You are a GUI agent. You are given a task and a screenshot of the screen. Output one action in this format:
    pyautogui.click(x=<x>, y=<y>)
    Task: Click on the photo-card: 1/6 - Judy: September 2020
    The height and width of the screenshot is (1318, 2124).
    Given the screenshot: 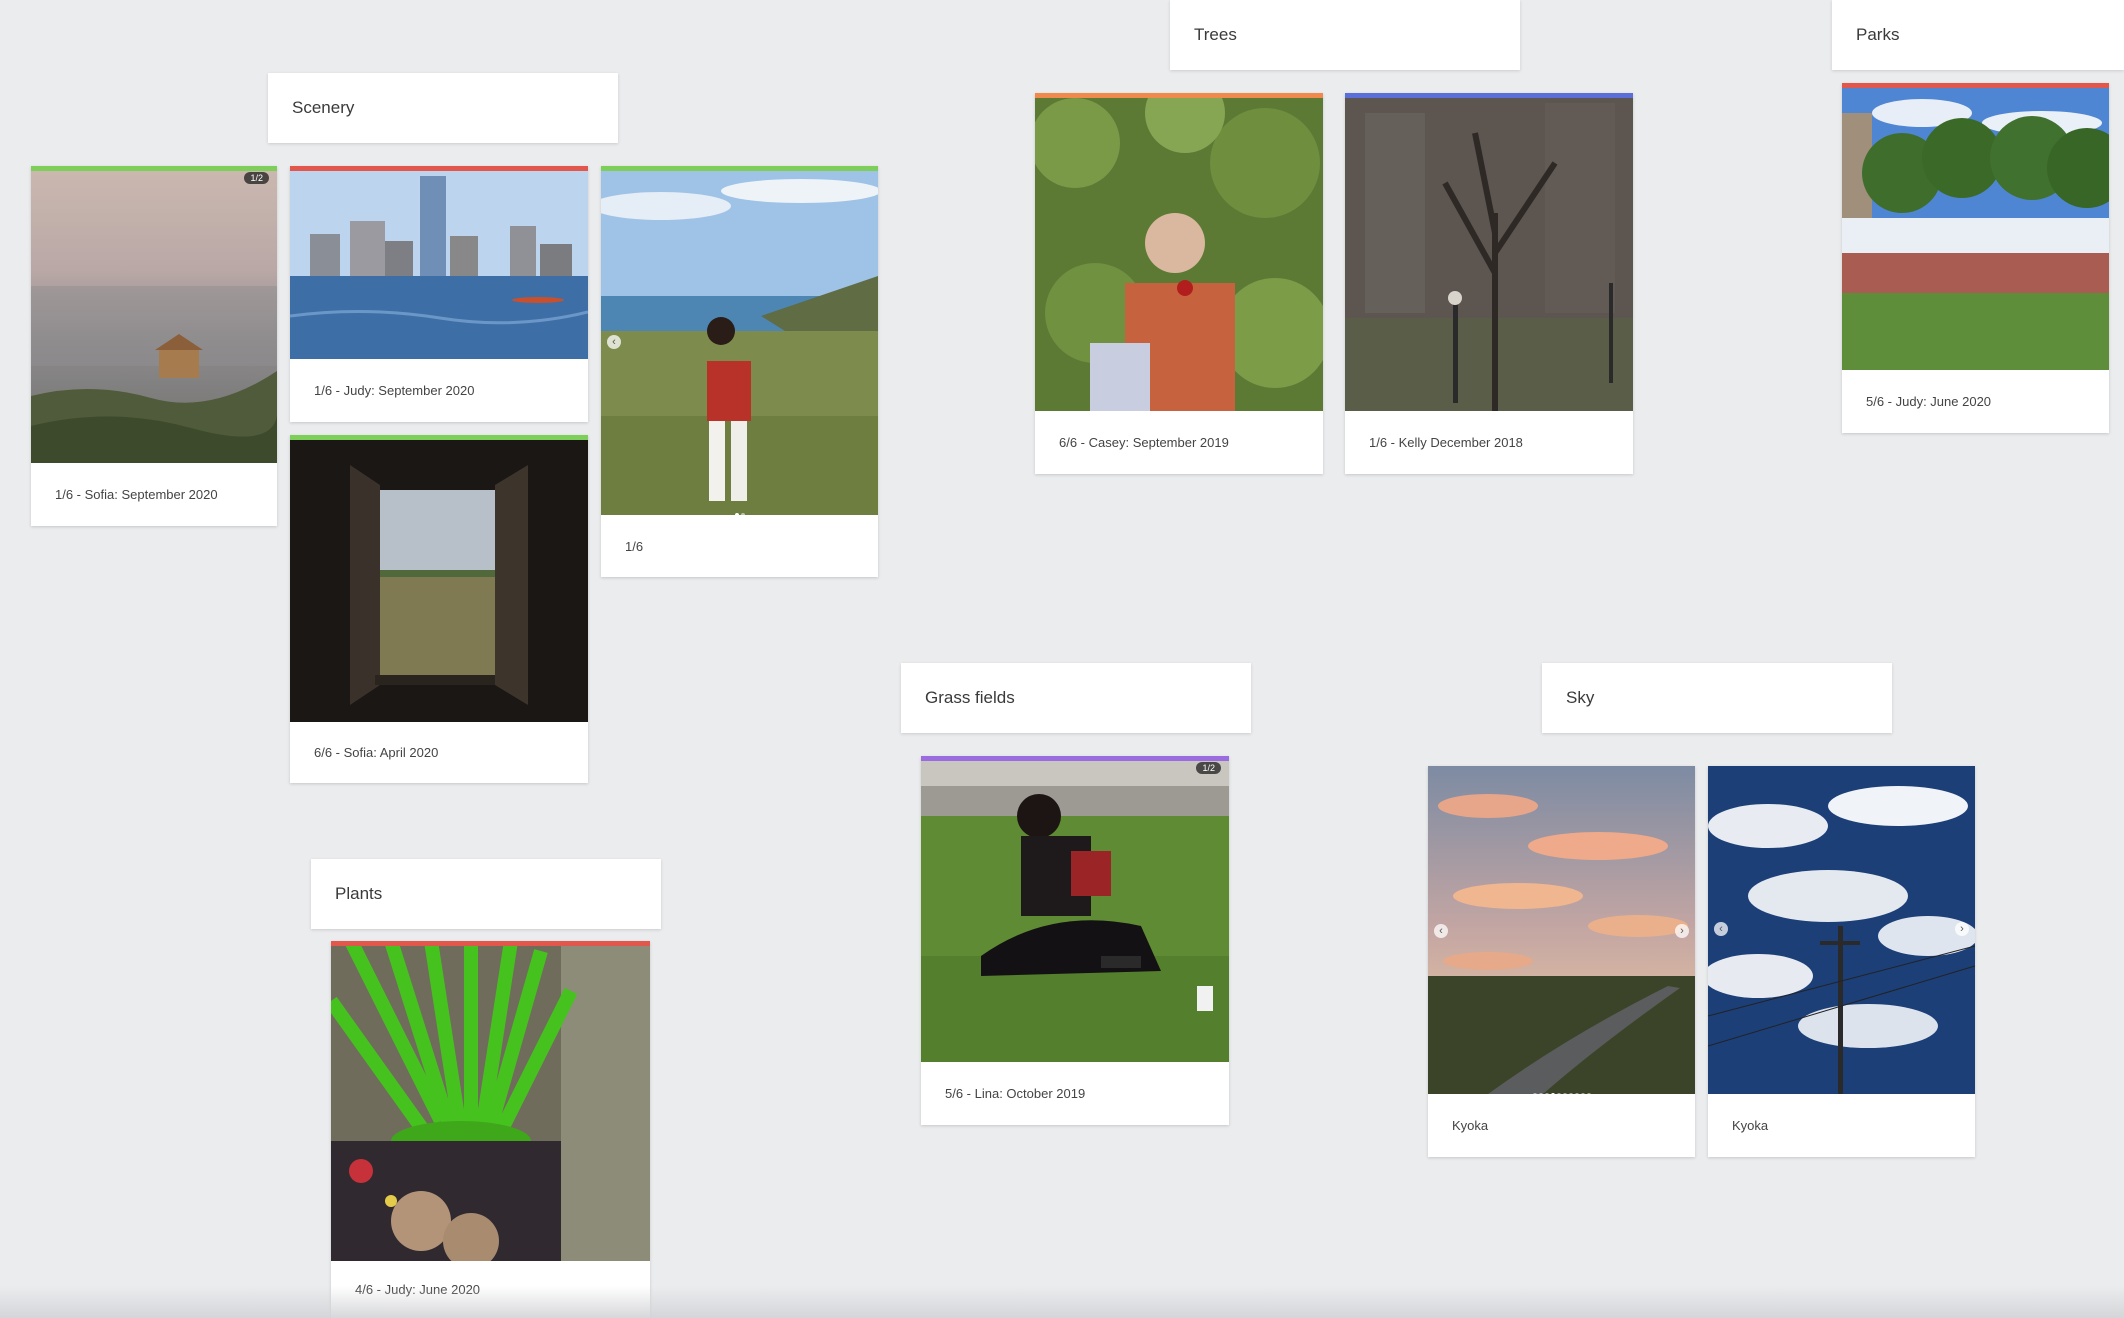 What is the action you would take?
    pyautogui.click(x=439, y=294)
    